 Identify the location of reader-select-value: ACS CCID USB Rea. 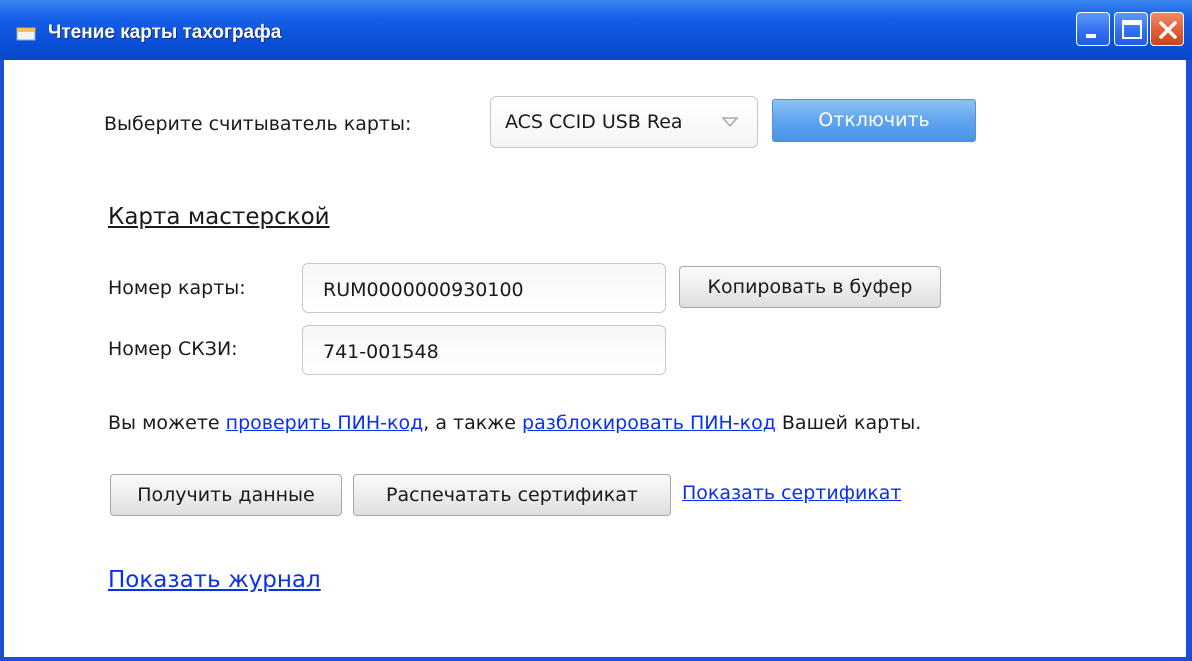
(594, 122).